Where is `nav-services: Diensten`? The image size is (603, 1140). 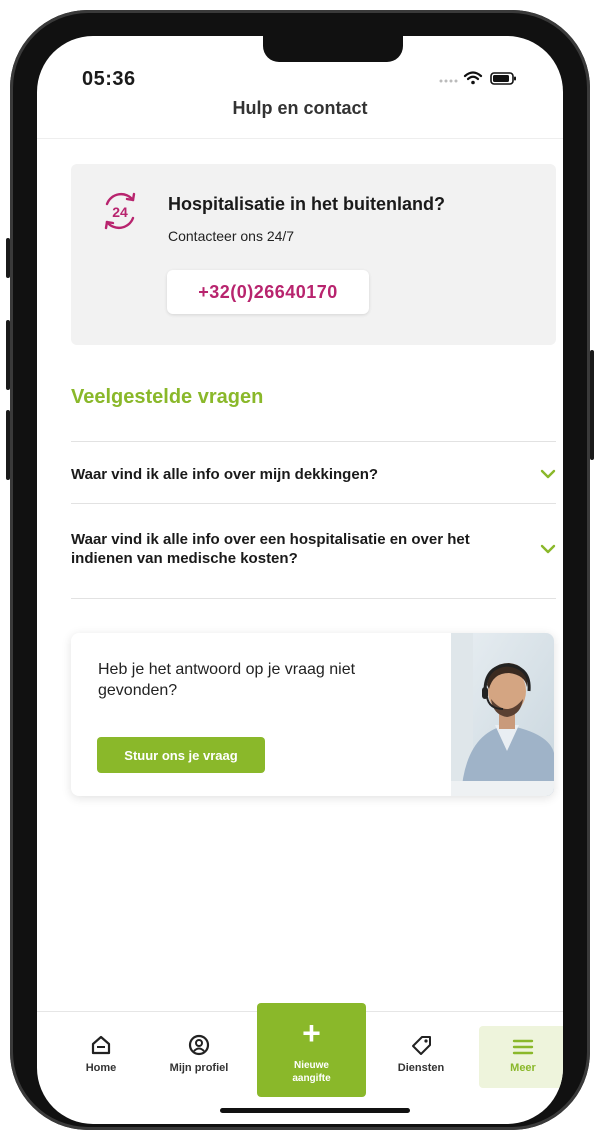
nav-services: Diensten is located at coordinates (421, 1050).